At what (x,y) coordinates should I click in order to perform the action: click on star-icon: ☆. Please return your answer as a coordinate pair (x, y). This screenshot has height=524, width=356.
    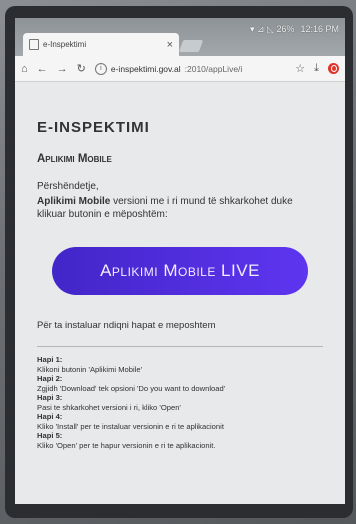
    Looking at the image, I should click on (300, 68).